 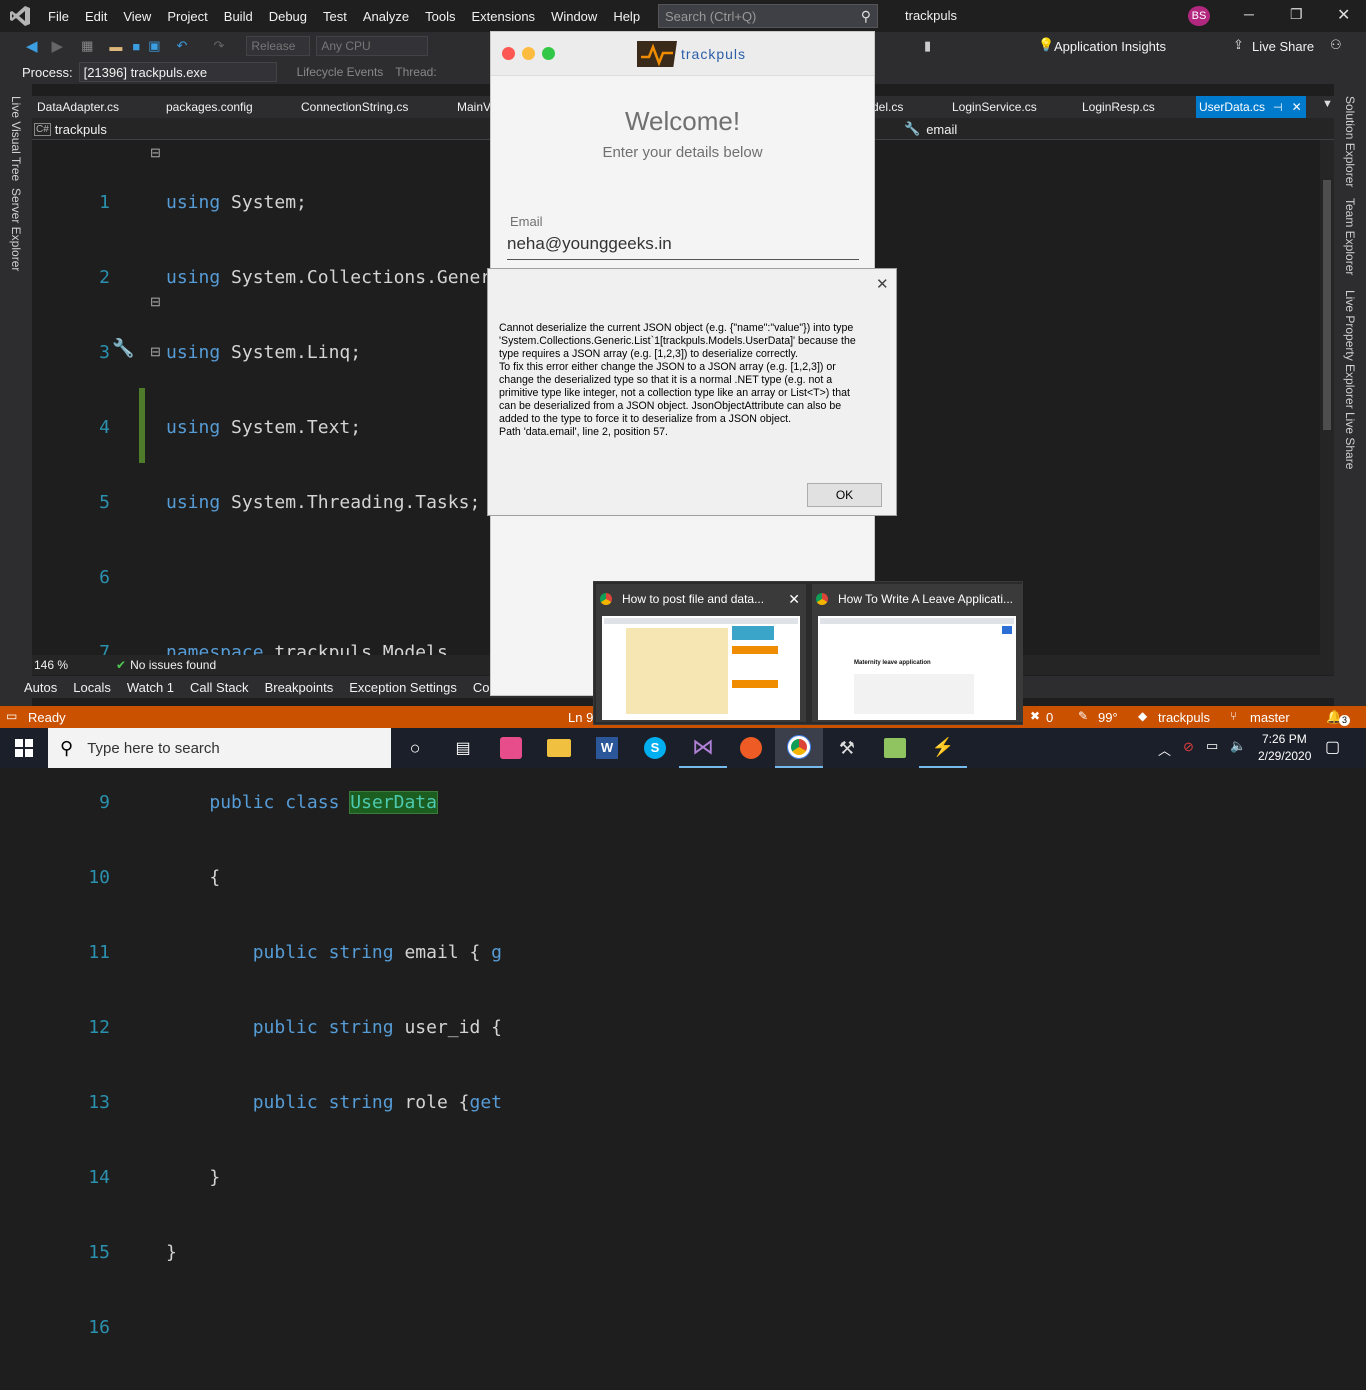 I want to click on tab-autos: Autos, so click(x=40, y=687).